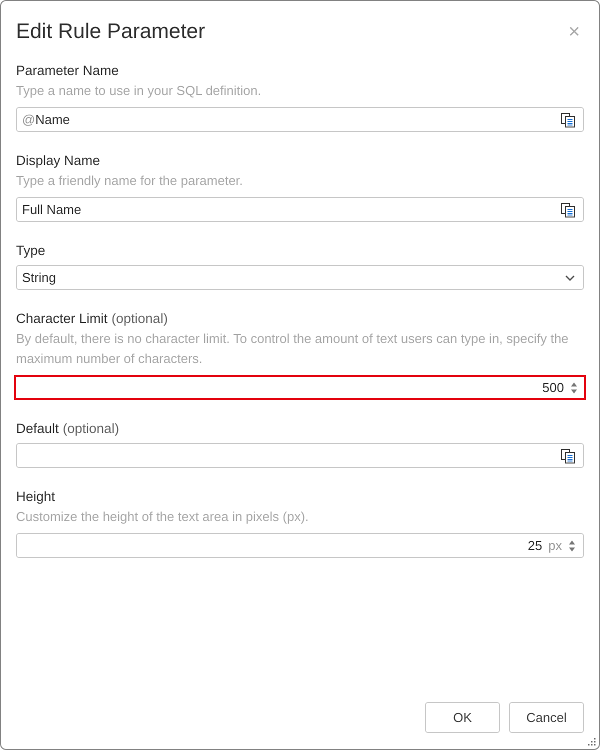 The height and width of the screenshot is (750, 600). Describe the element at coordinates (300, 277) in the screenshot. I see `type-dropdown: String` at that location.